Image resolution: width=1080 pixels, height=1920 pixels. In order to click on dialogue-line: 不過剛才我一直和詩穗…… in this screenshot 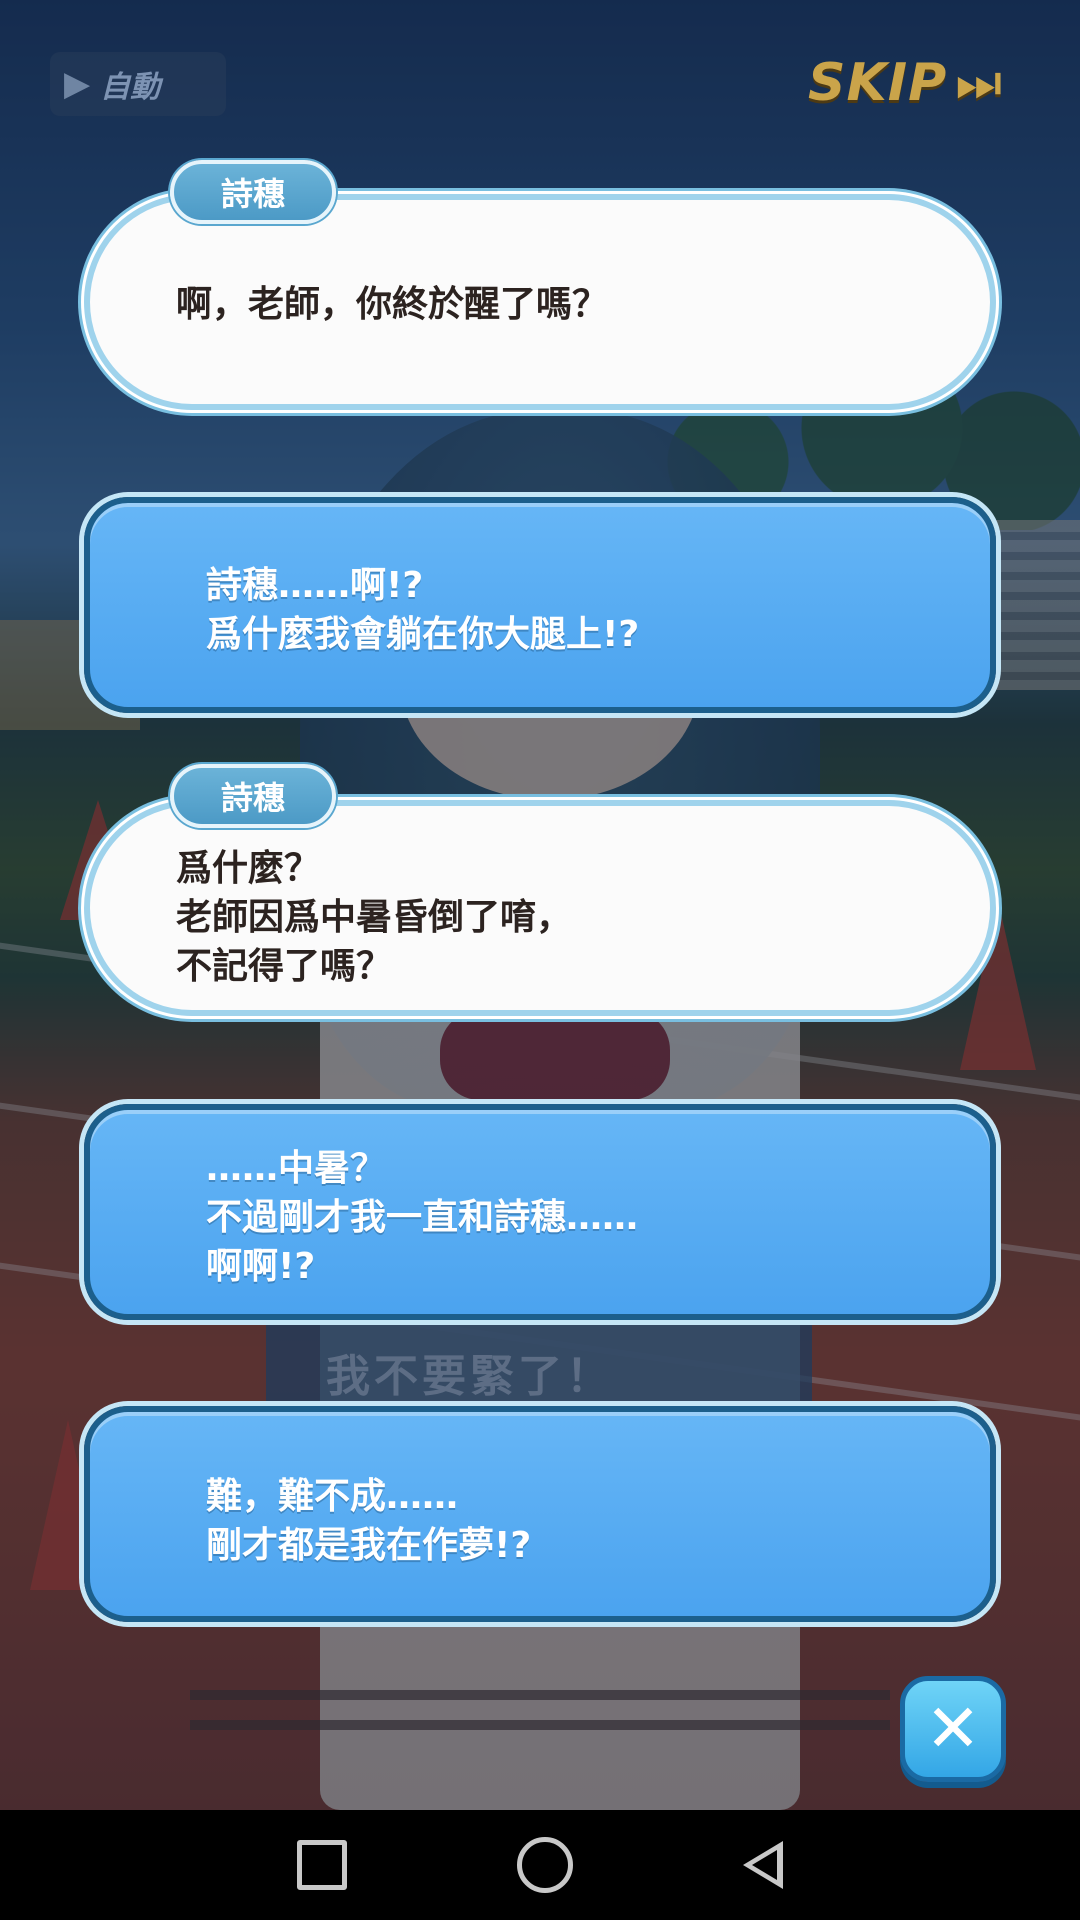, I will do `click(422, 1217)`.